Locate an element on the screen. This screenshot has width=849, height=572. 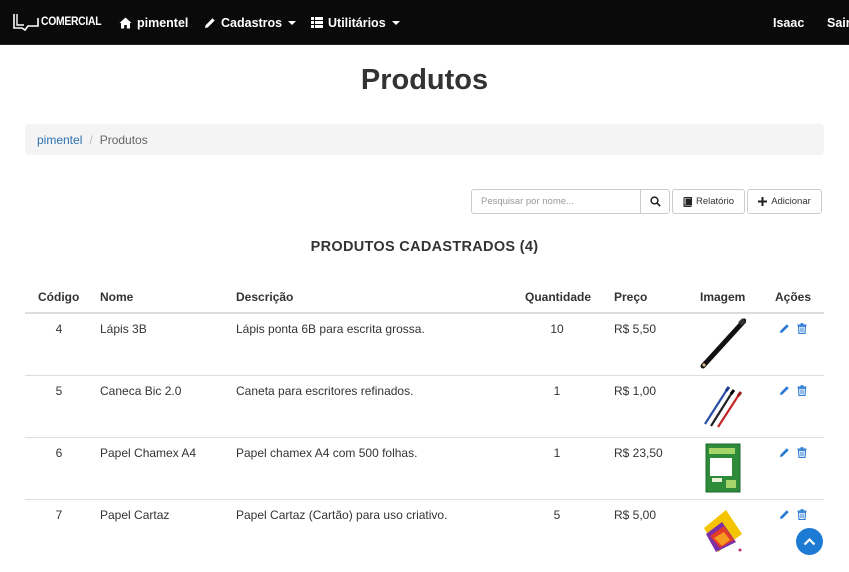
book-icon is located at coordinates (687, 201).